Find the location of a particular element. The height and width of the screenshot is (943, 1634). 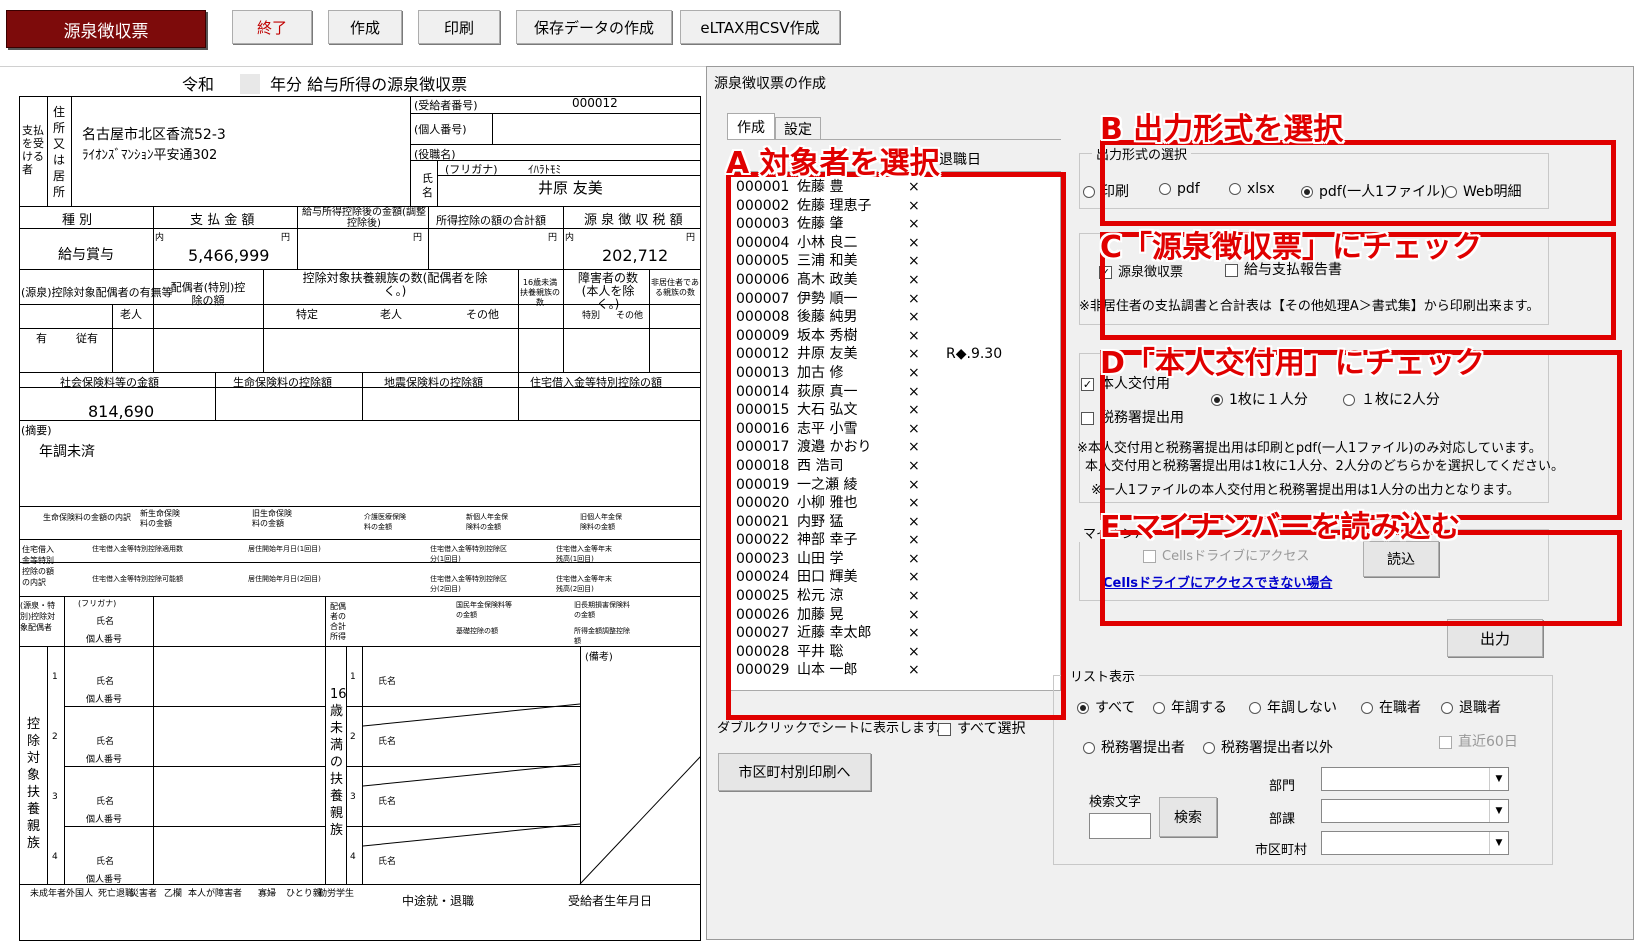

dependent-label: 従有 is located at coordinates (87, 338).